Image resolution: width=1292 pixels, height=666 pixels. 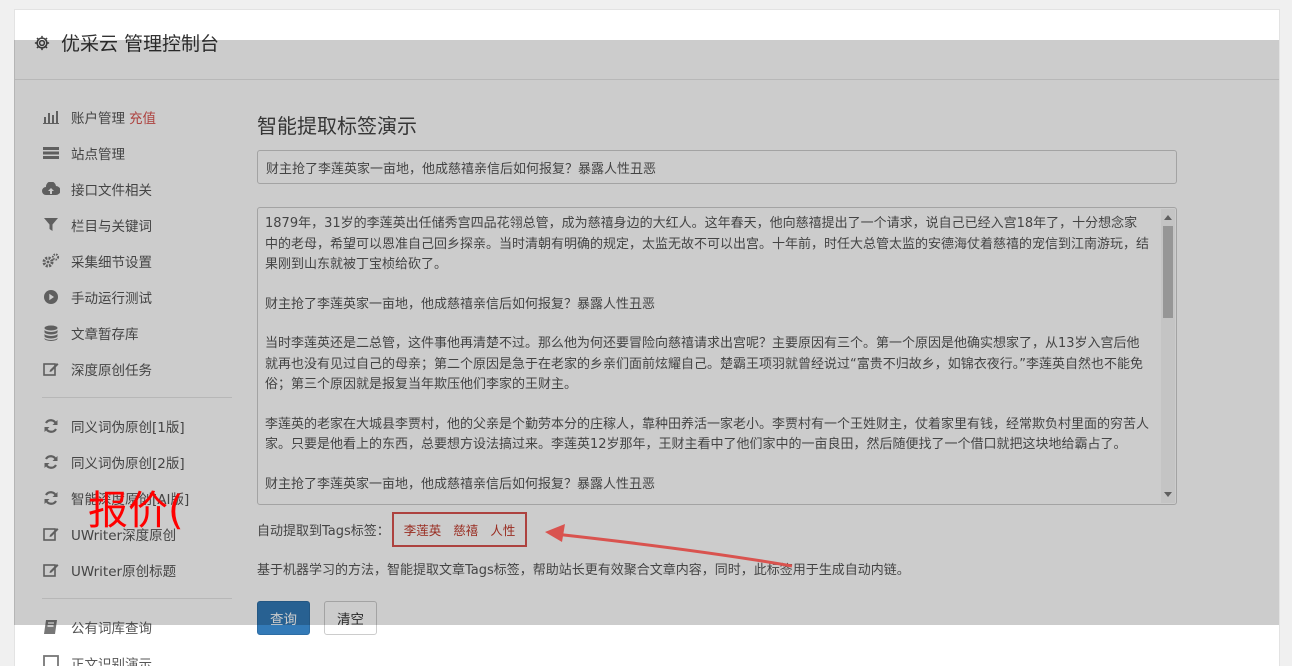 I want to click on app-title-text: 优采云 管理控制台, so click(x=140, y=44).